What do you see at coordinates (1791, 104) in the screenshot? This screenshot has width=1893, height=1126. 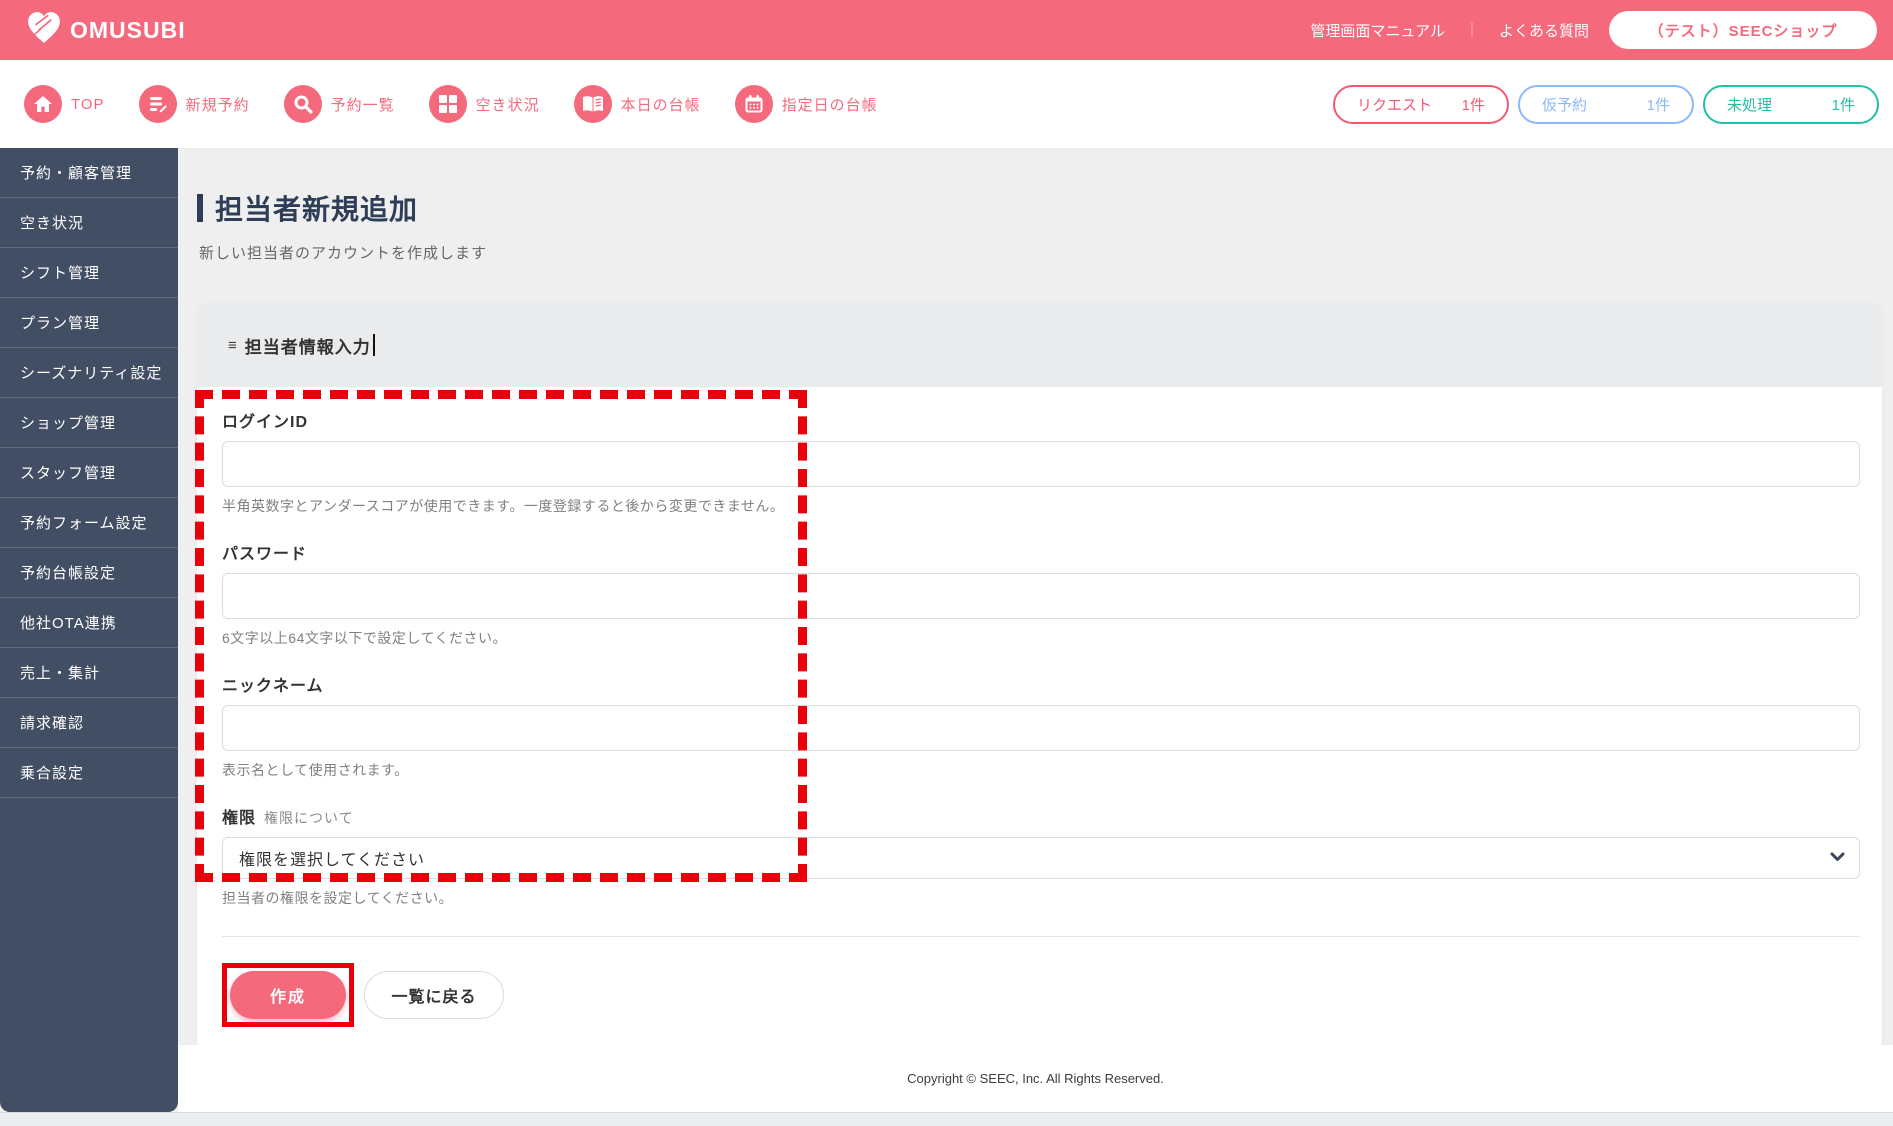 I see `pending-count-badge: 未処理 1件` at bounding box center [1791, 104].